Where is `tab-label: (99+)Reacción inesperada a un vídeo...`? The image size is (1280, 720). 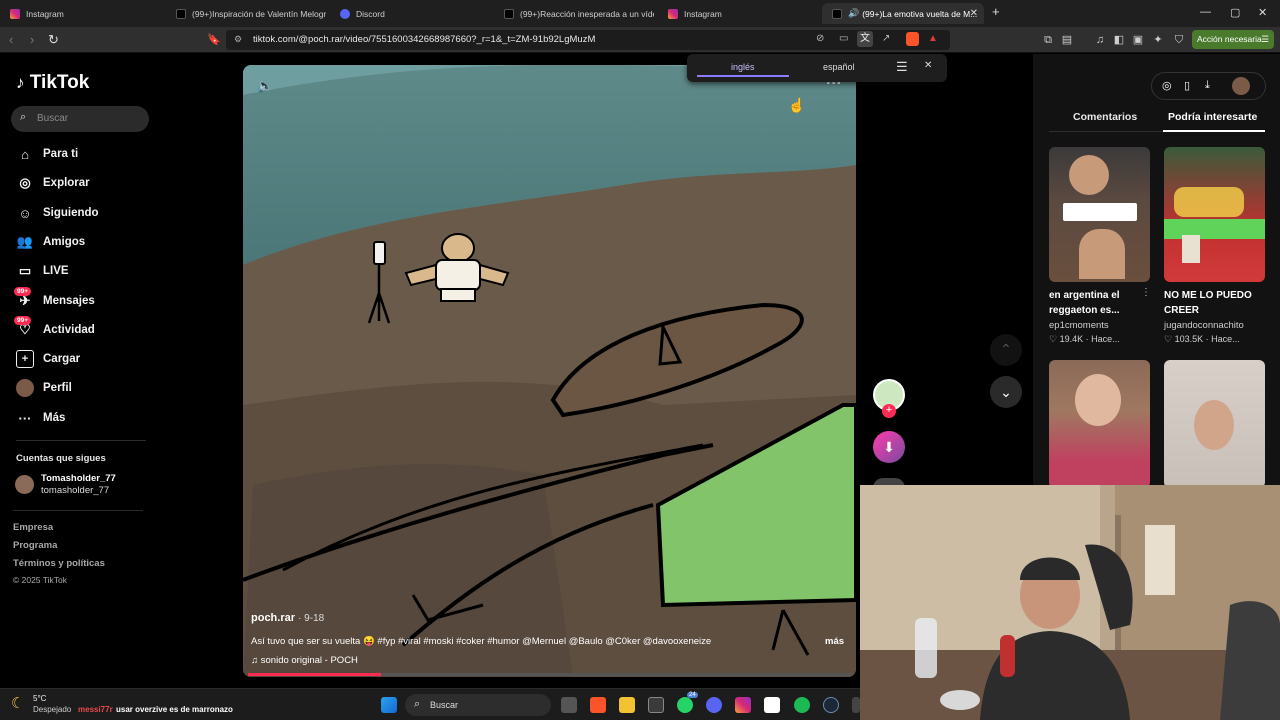
tab-label: (99+)Reacción inesperada a un vídeo... is located at coordinates (587, 13).